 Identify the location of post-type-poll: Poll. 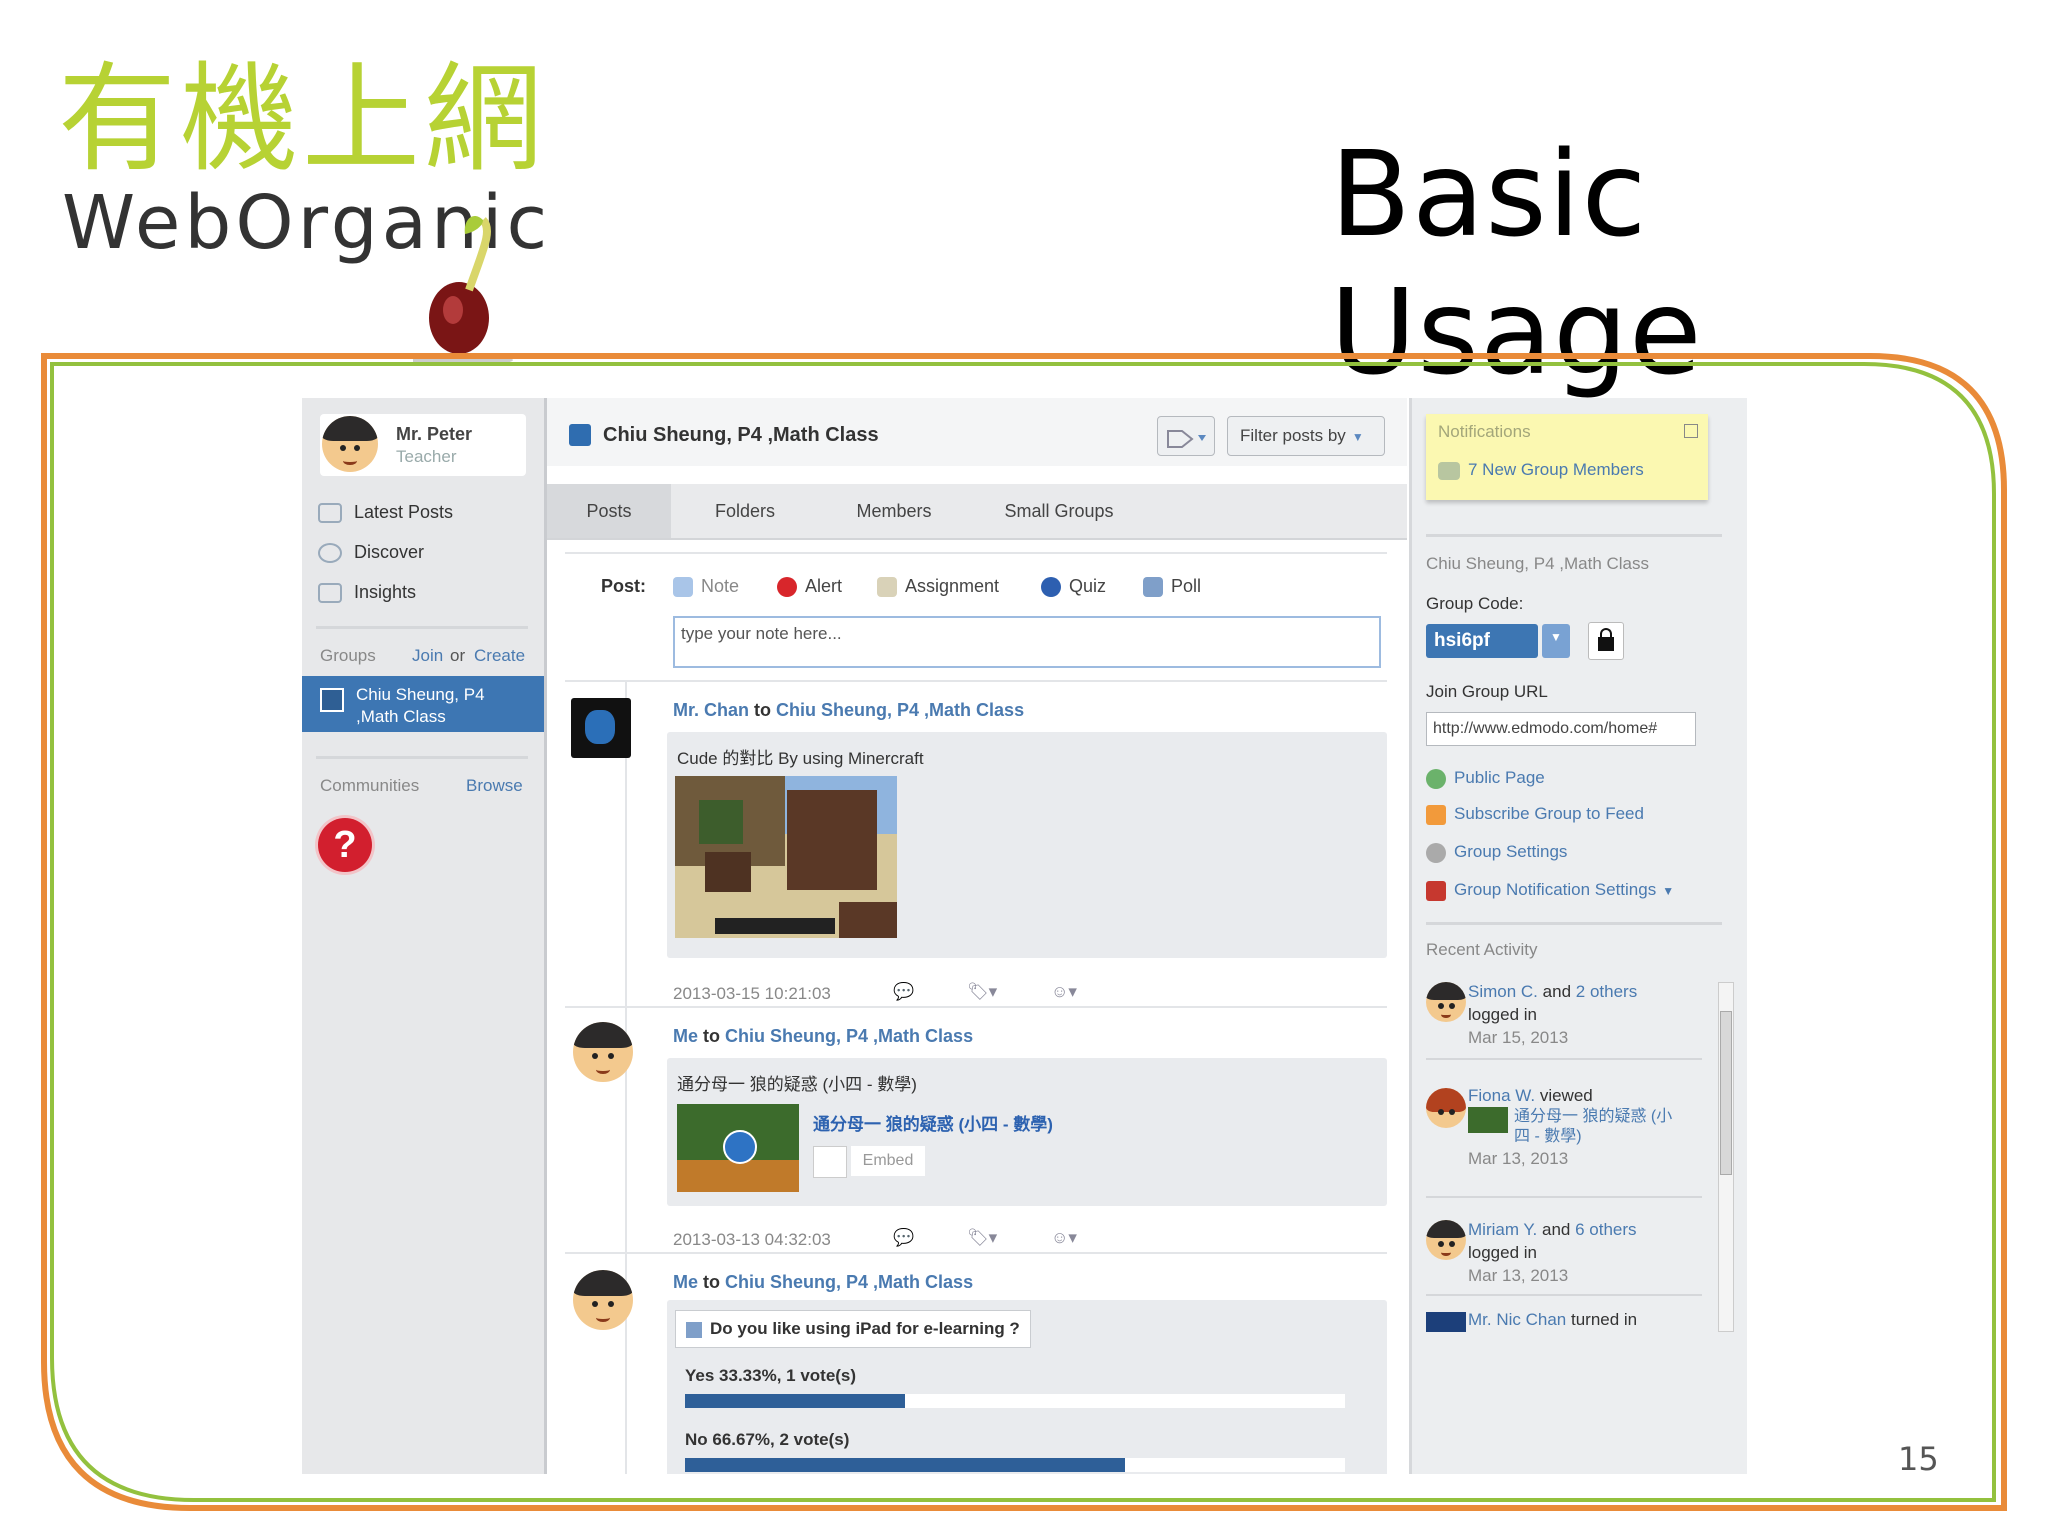
(1172, 587).